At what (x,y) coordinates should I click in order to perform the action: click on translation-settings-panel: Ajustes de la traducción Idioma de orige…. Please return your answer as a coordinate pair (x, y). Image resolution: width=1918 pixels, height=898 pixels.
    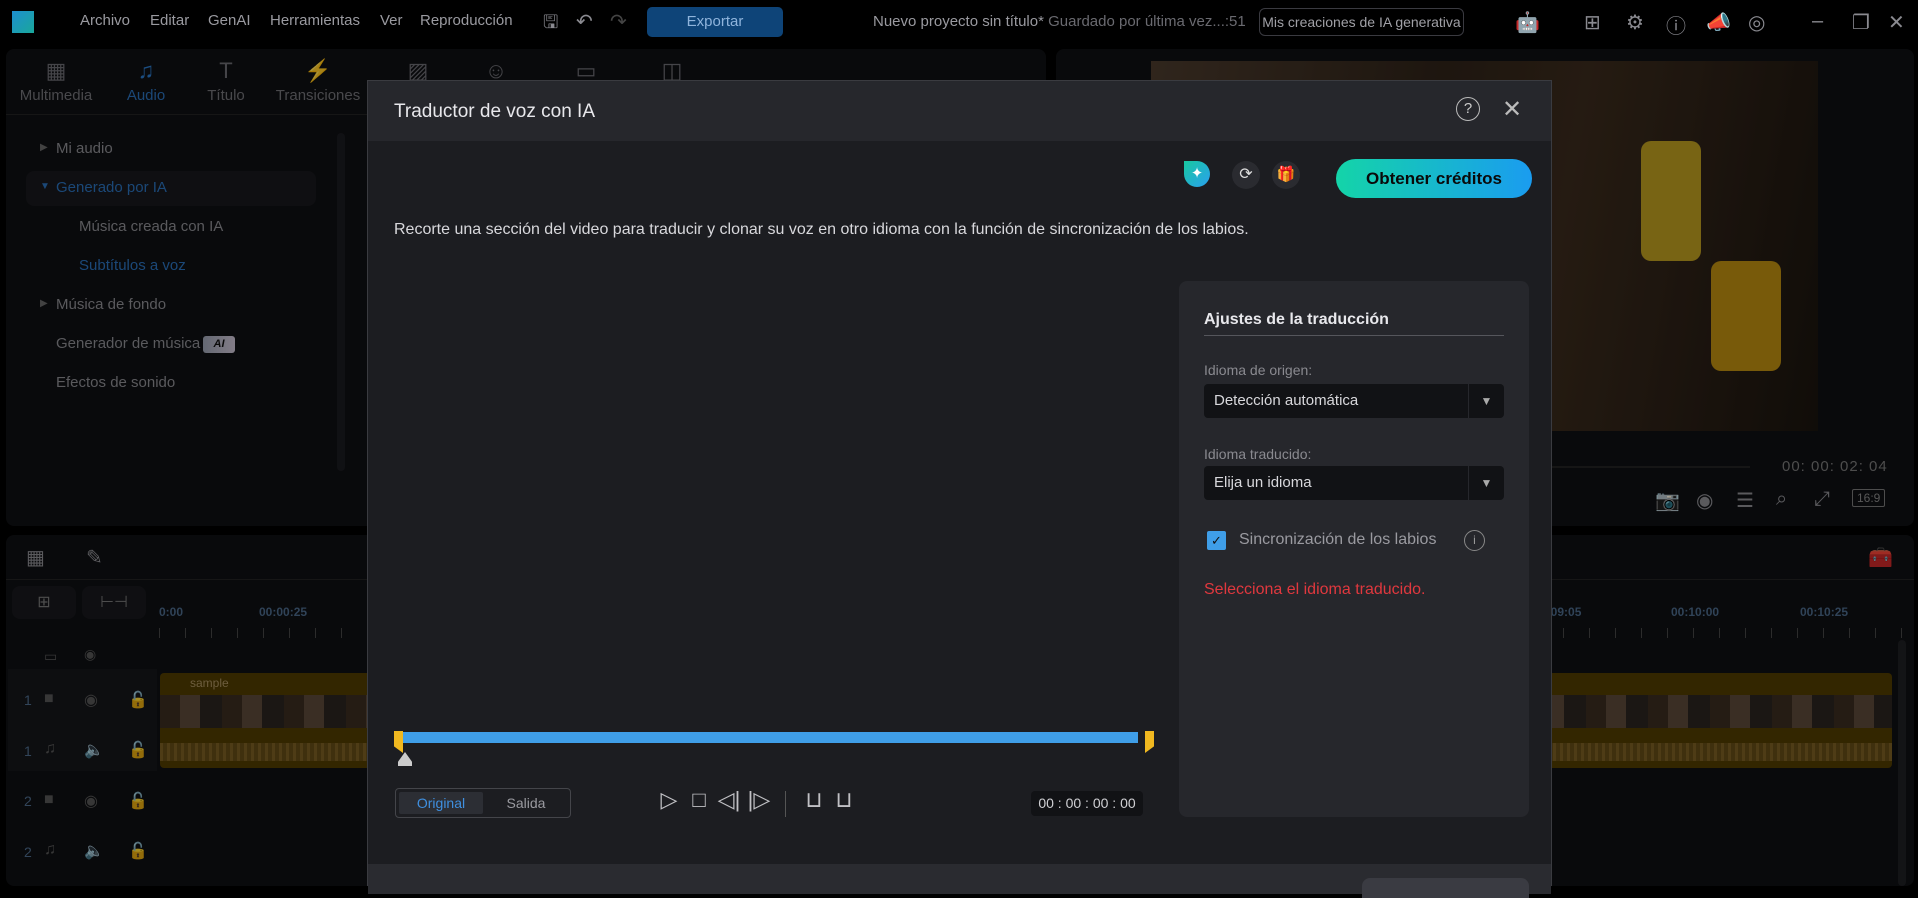
    Looking at the image, I should click on (1354, 549).